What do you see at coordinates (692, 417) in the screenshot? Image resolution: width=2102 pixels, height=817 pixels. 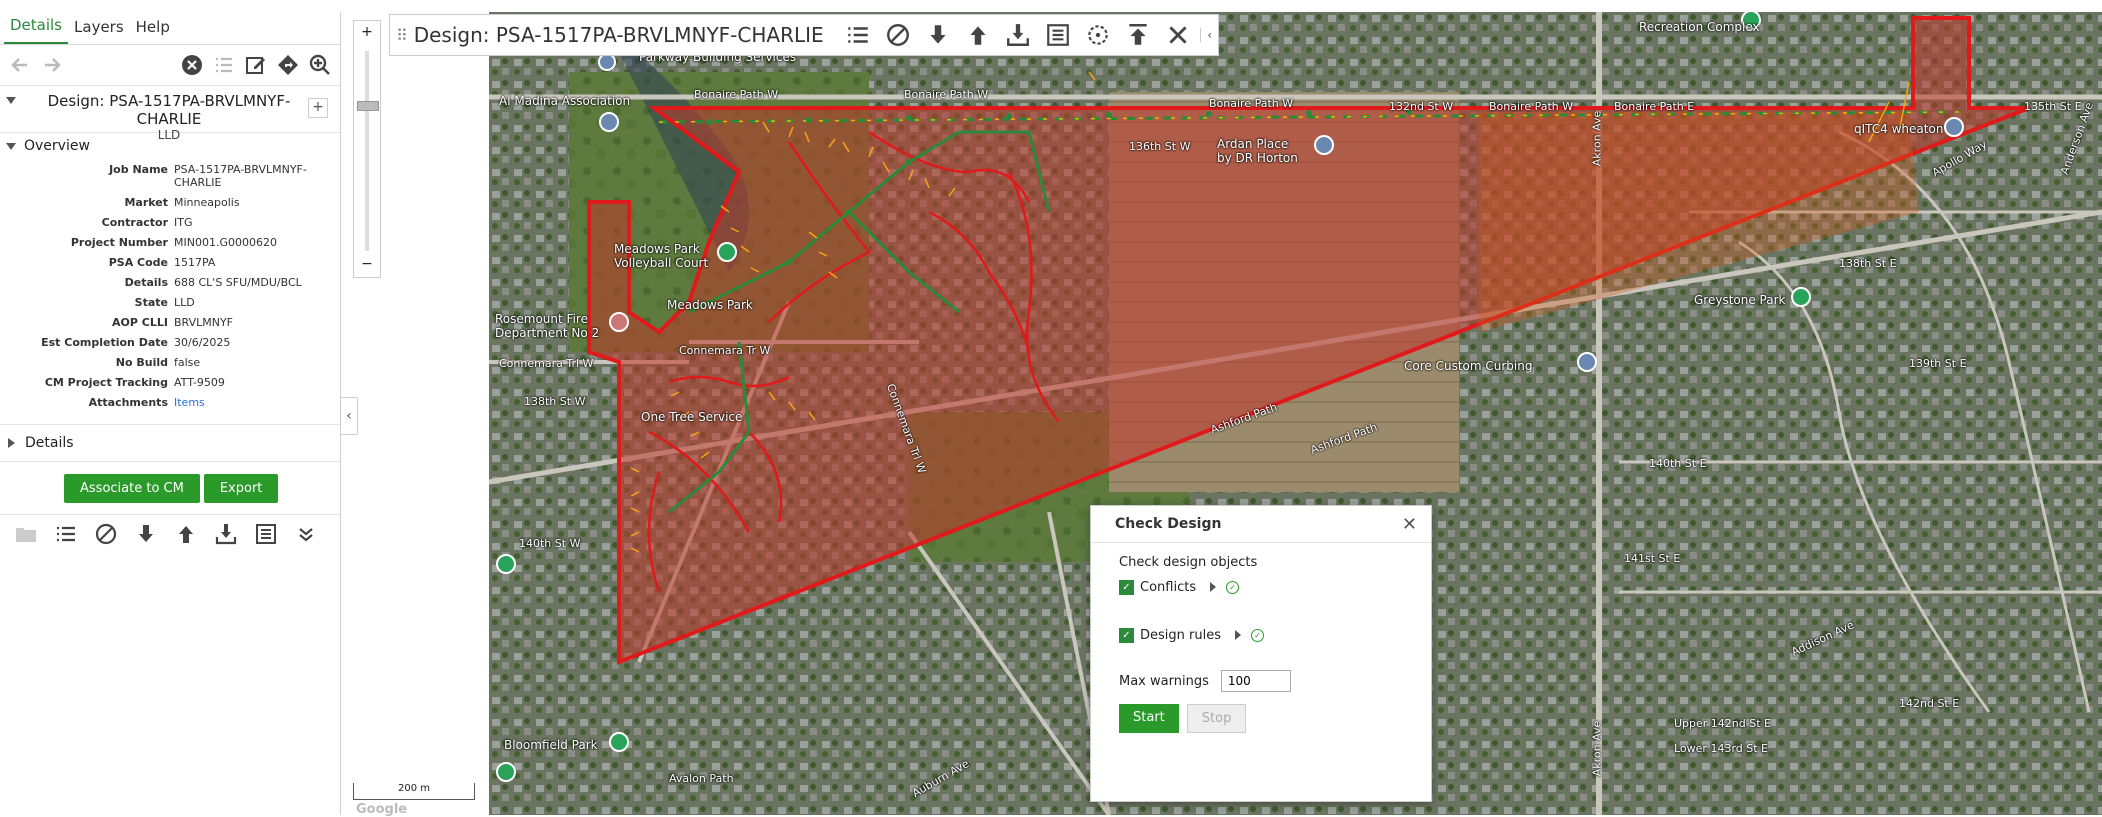 I see `map-label-onetree: One Tree Service` at bounding box center [692, 417].